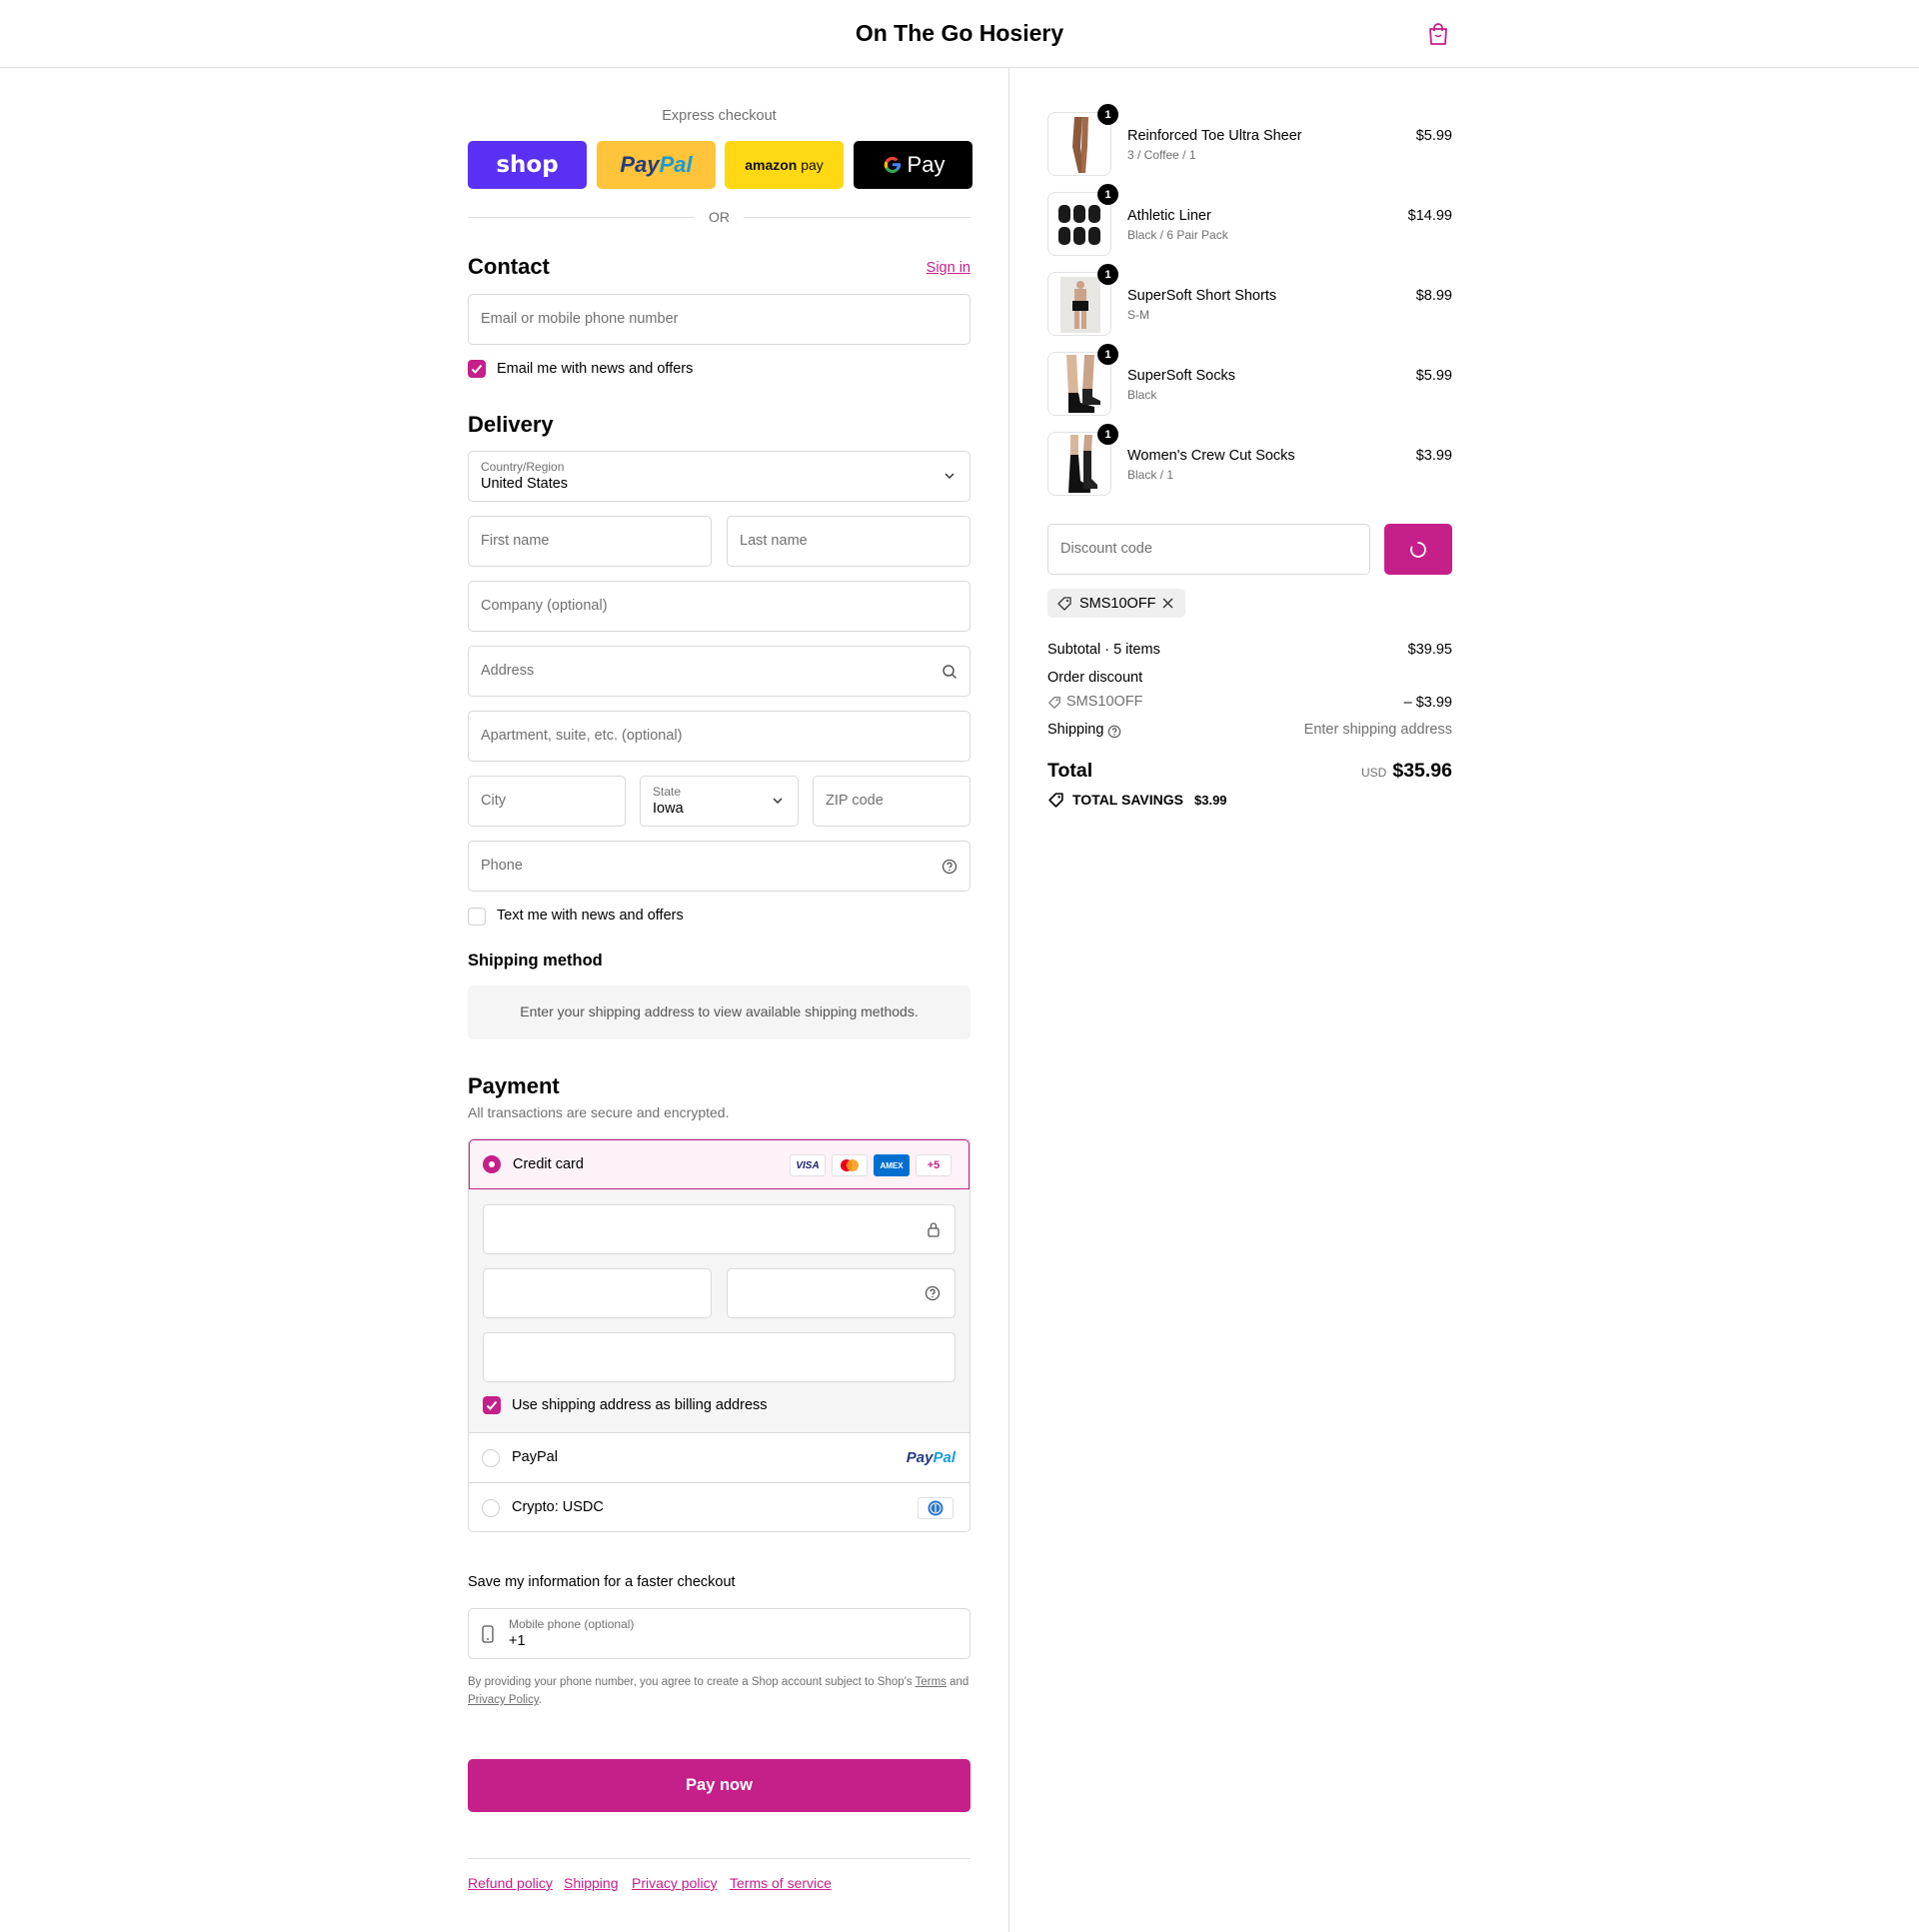  Describe the element at coordinates (518, 1641) in the screenshot. I see `mobile-phone-value: +1` at that location.